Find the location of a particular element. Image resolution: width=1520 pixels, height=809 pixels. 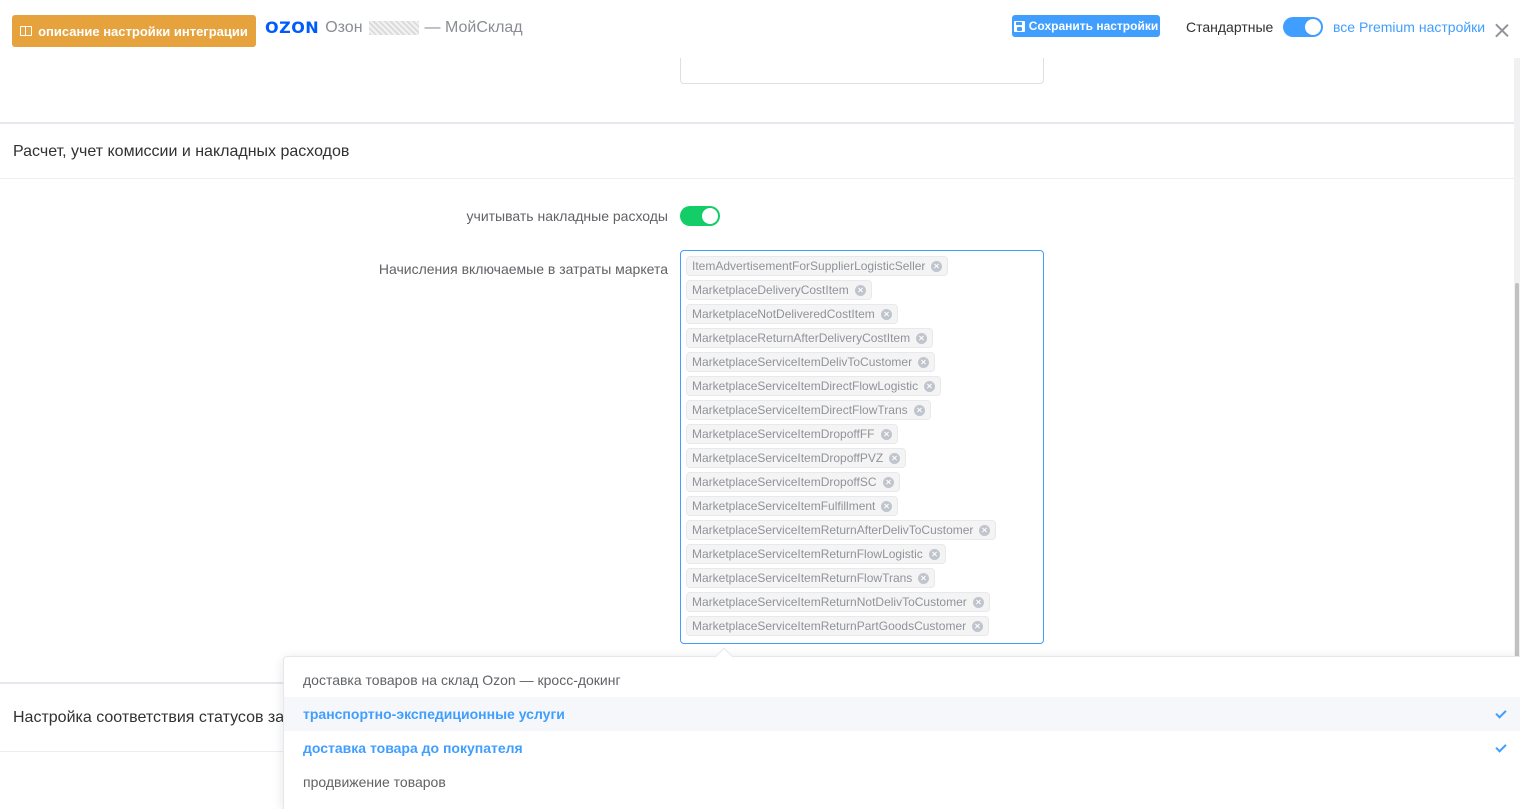

overhead-label: учитывать накладные расходы is located at coordinates (567, 216).